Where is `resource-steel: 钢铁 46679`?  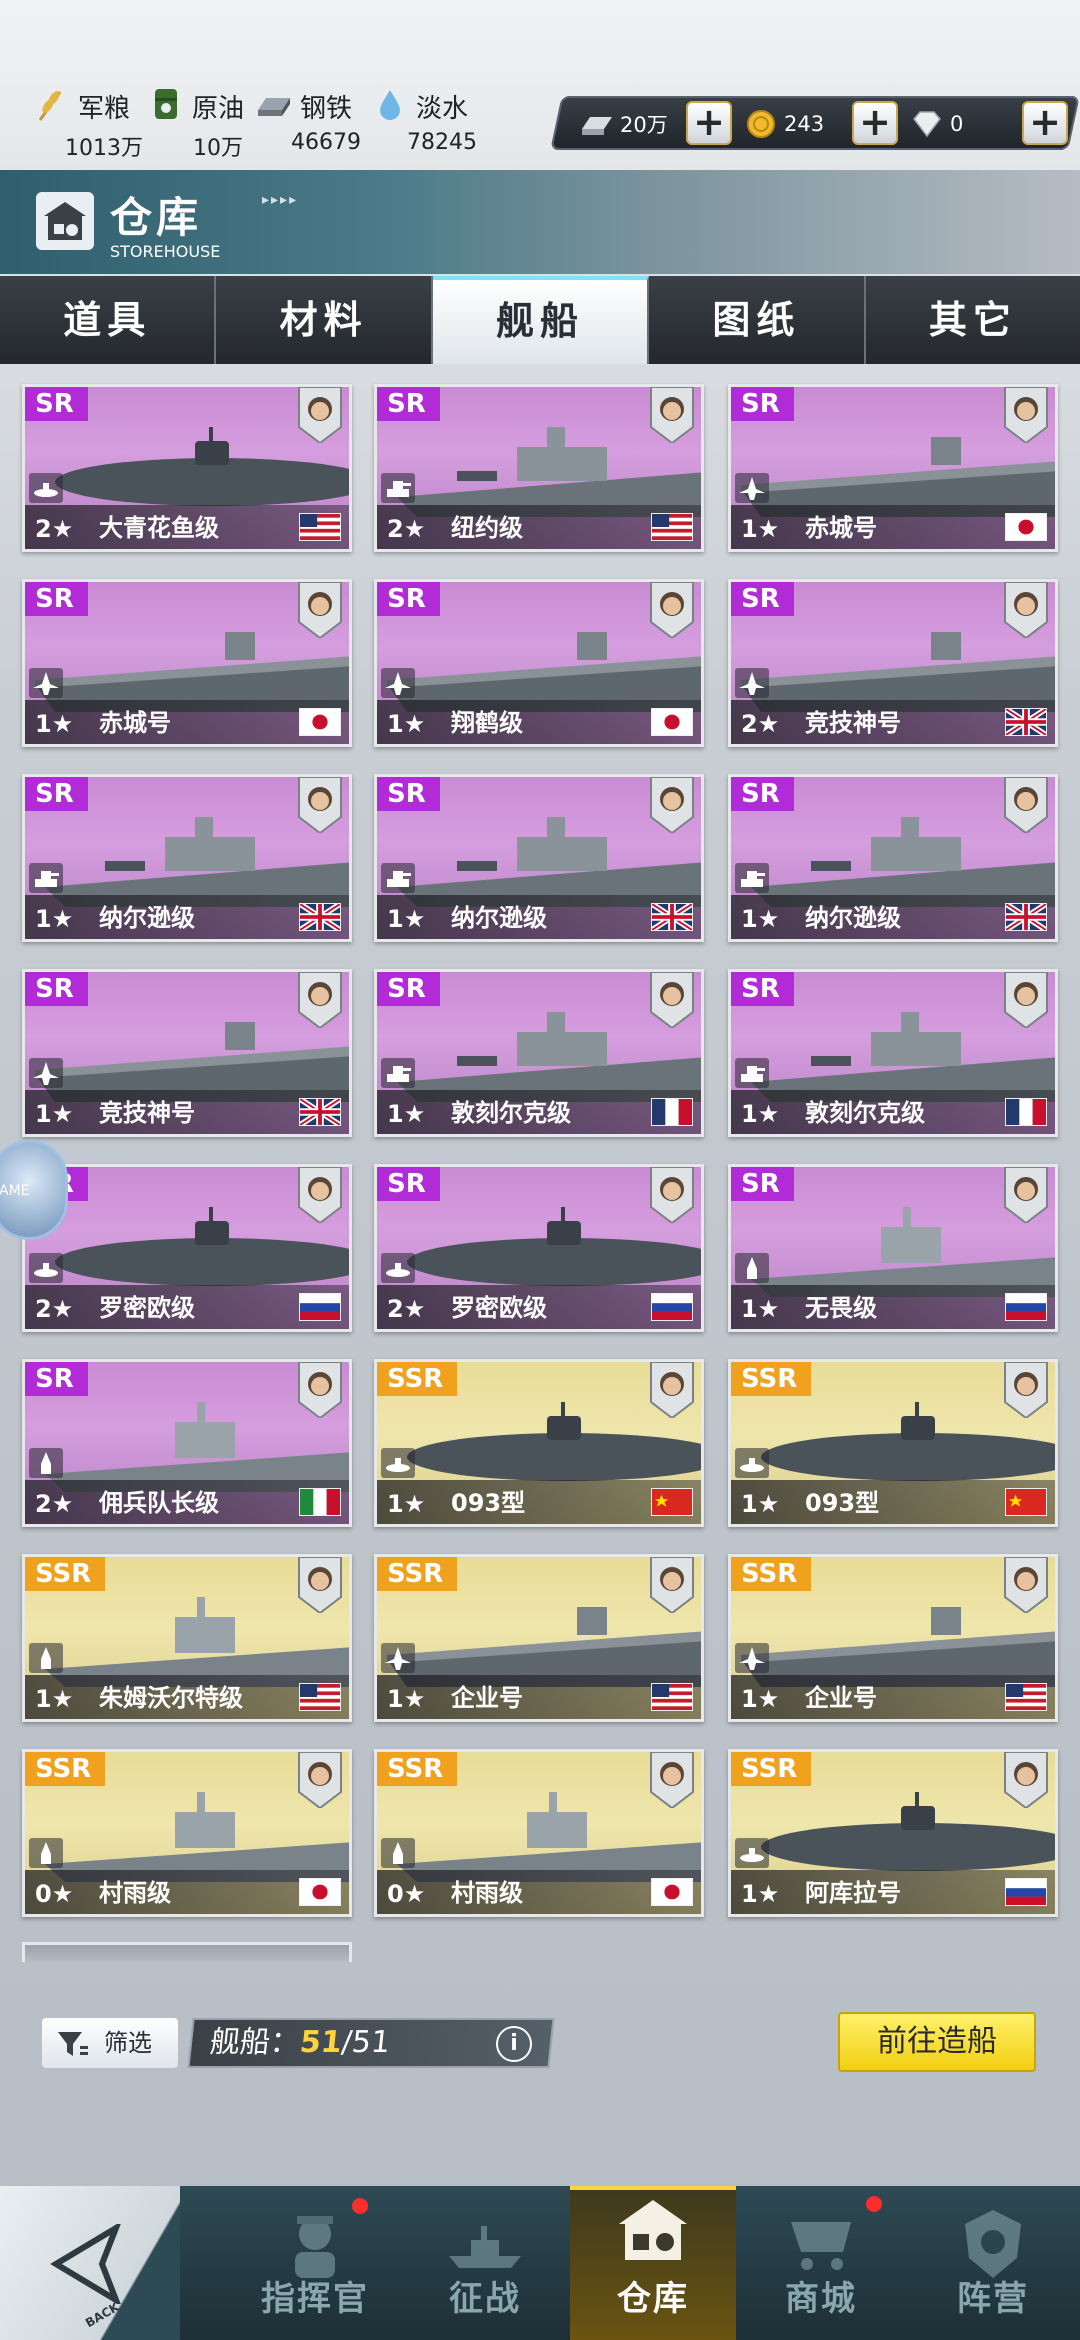 resource-steel: 钢铁 46679 is located at coordinates (321, 124).